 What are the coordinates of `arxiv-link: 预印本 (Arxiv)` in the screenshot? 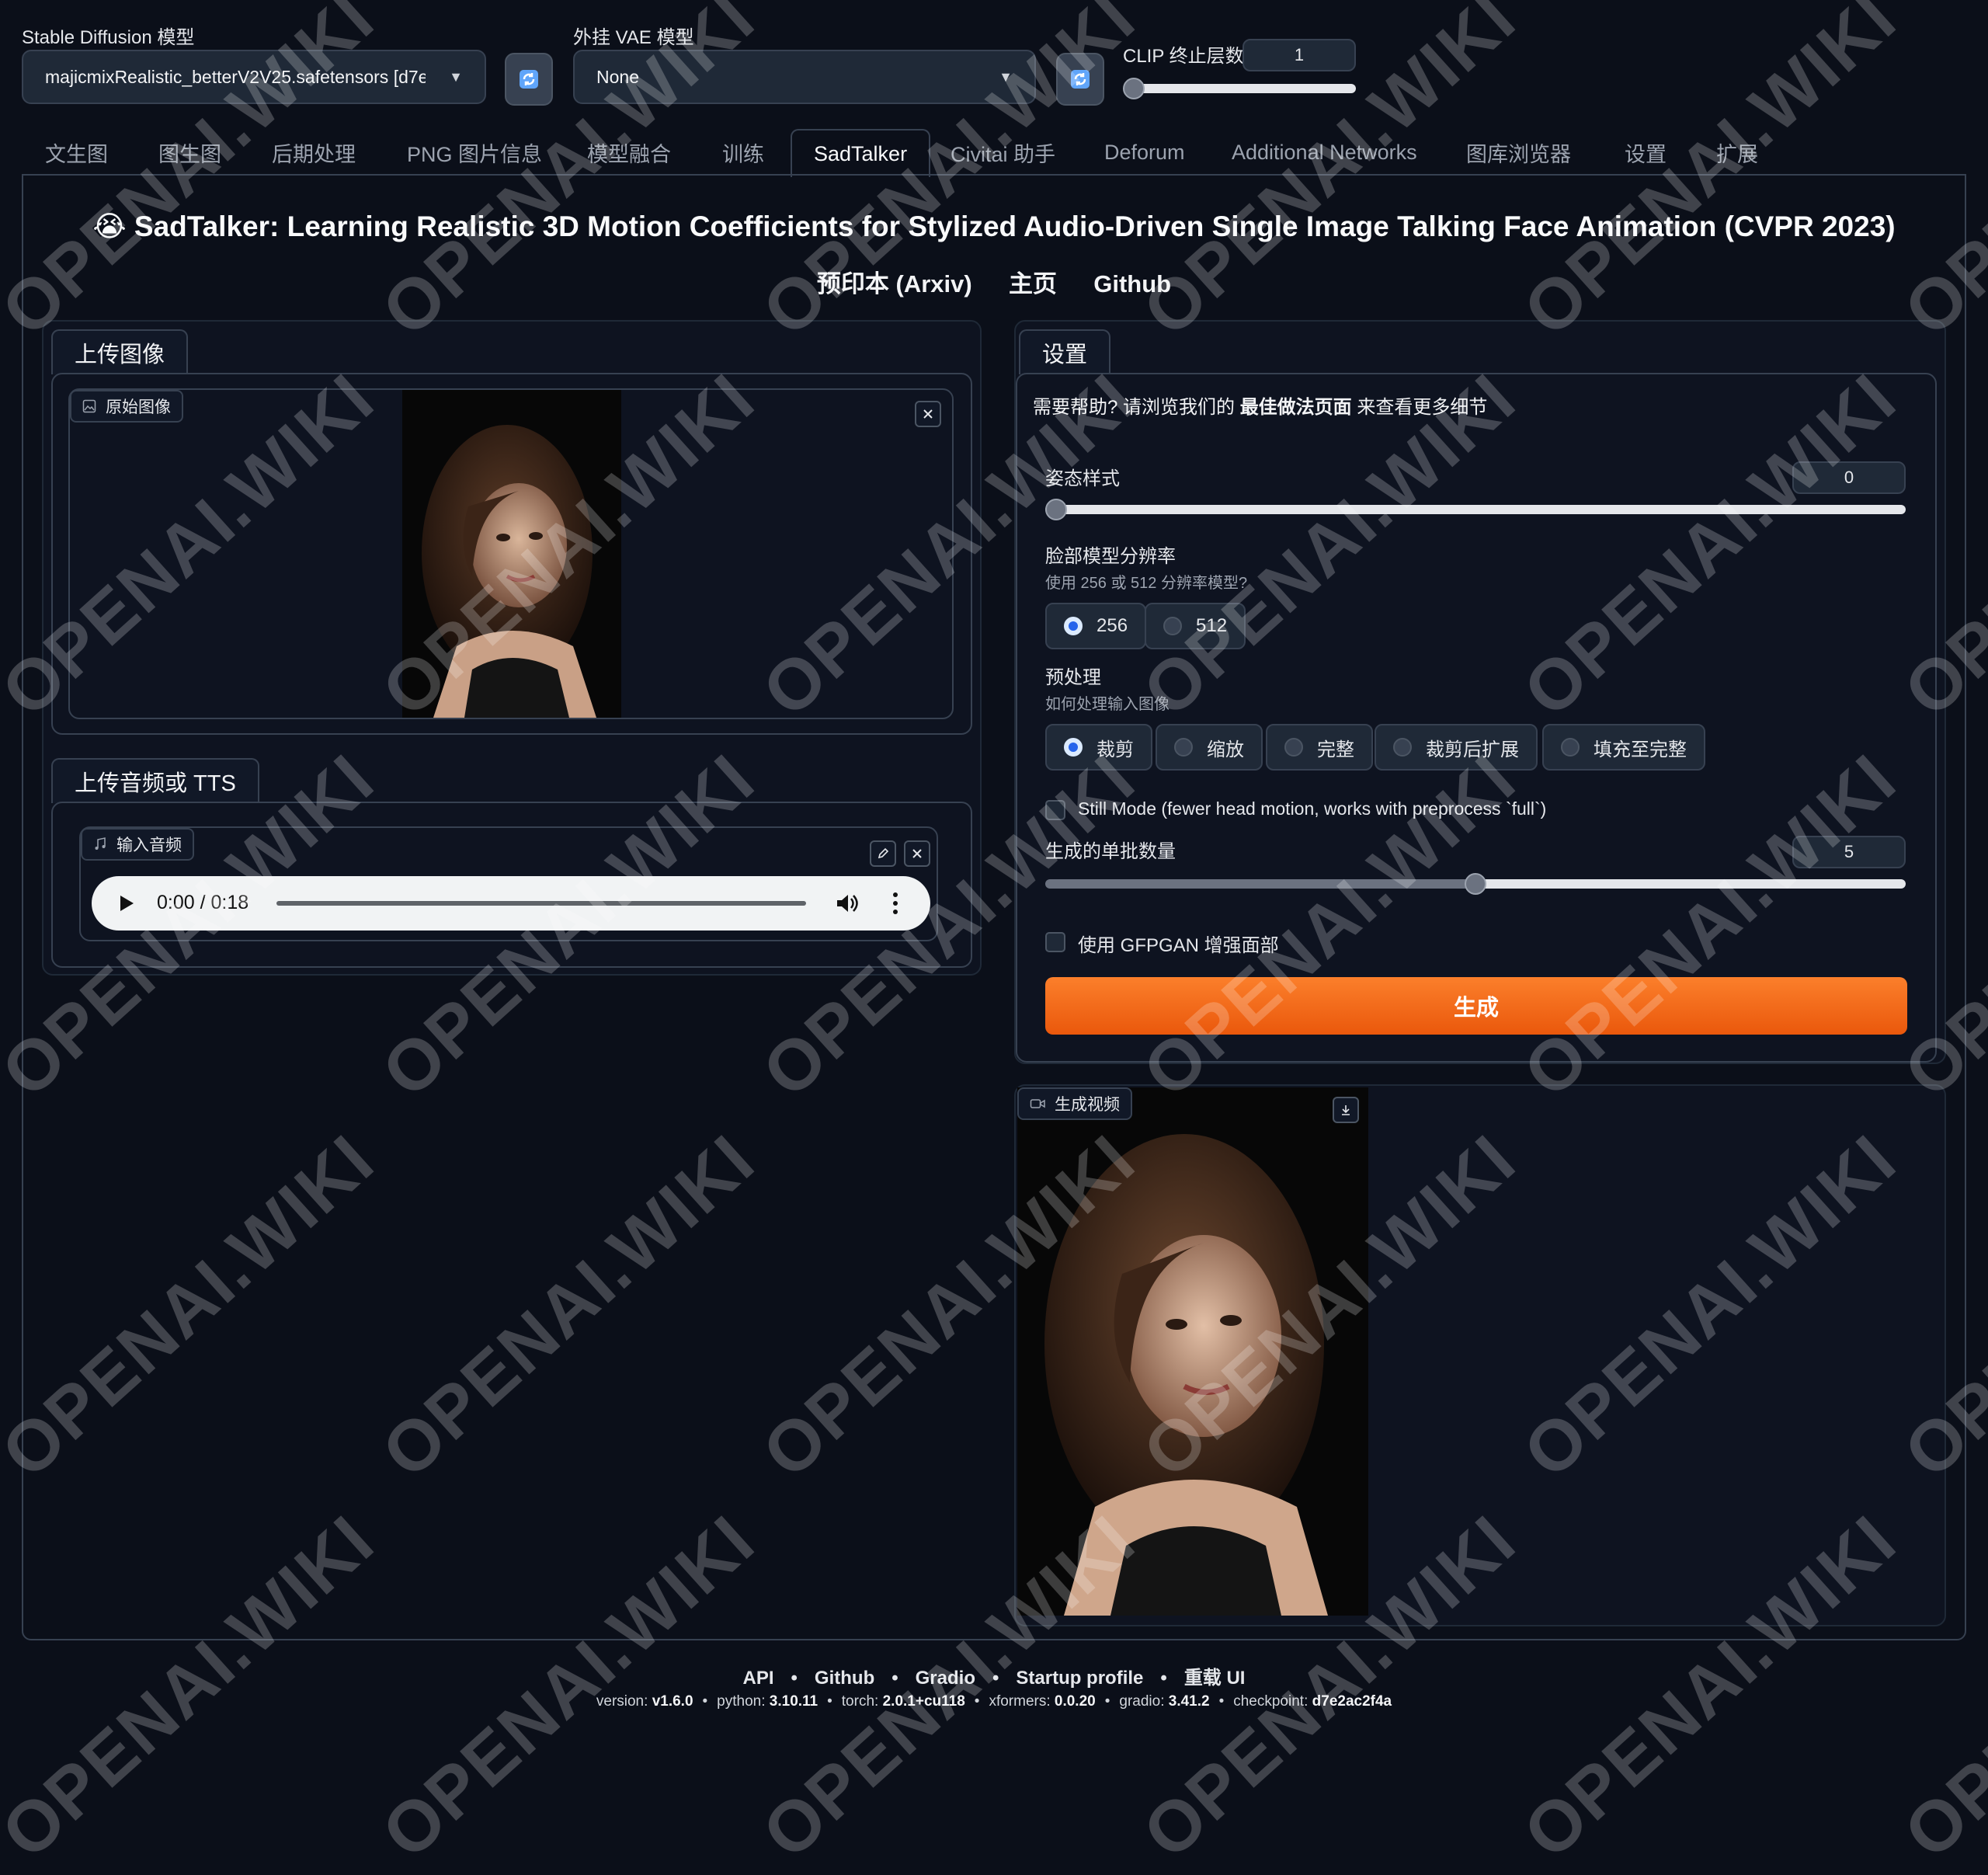 It's located at (895, 283).